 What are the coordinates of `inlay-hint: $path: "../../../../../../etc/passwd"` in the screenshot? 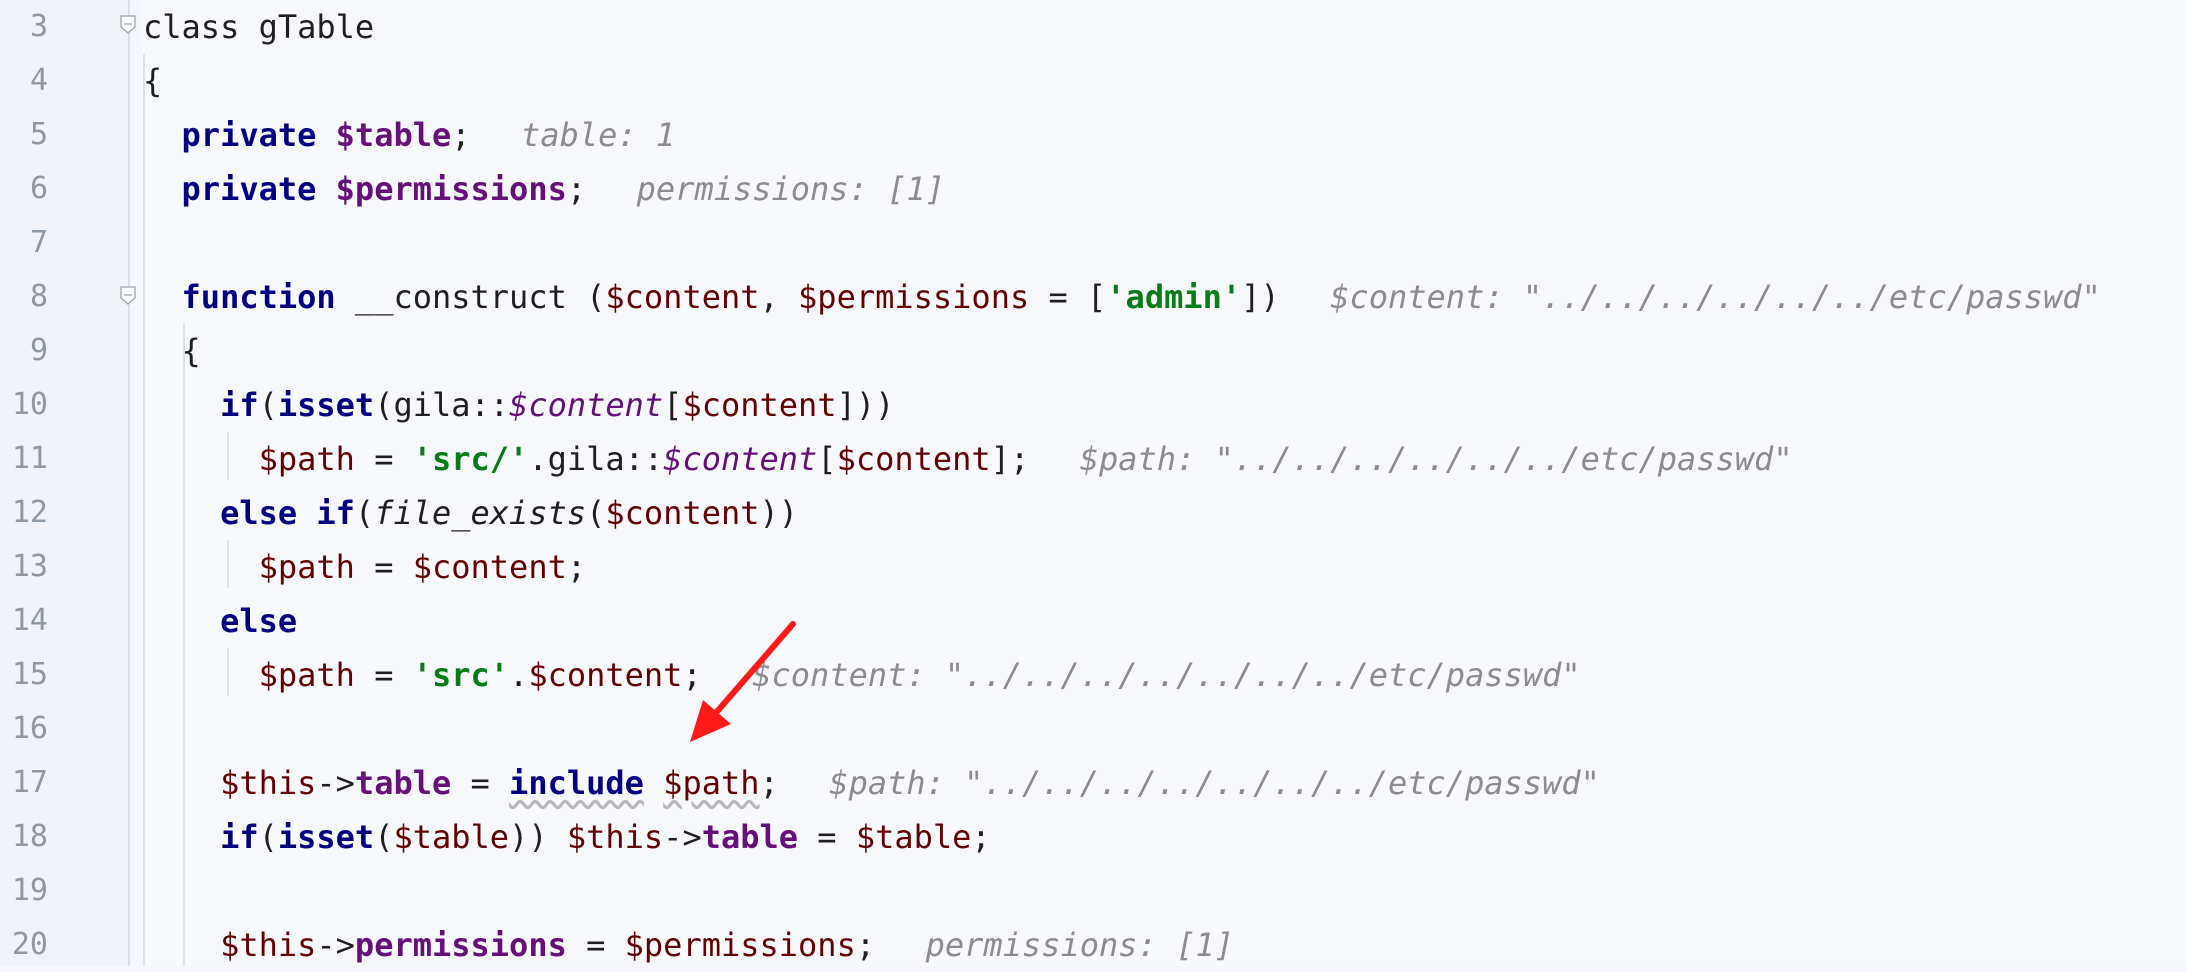 It's located at (1436, 459).